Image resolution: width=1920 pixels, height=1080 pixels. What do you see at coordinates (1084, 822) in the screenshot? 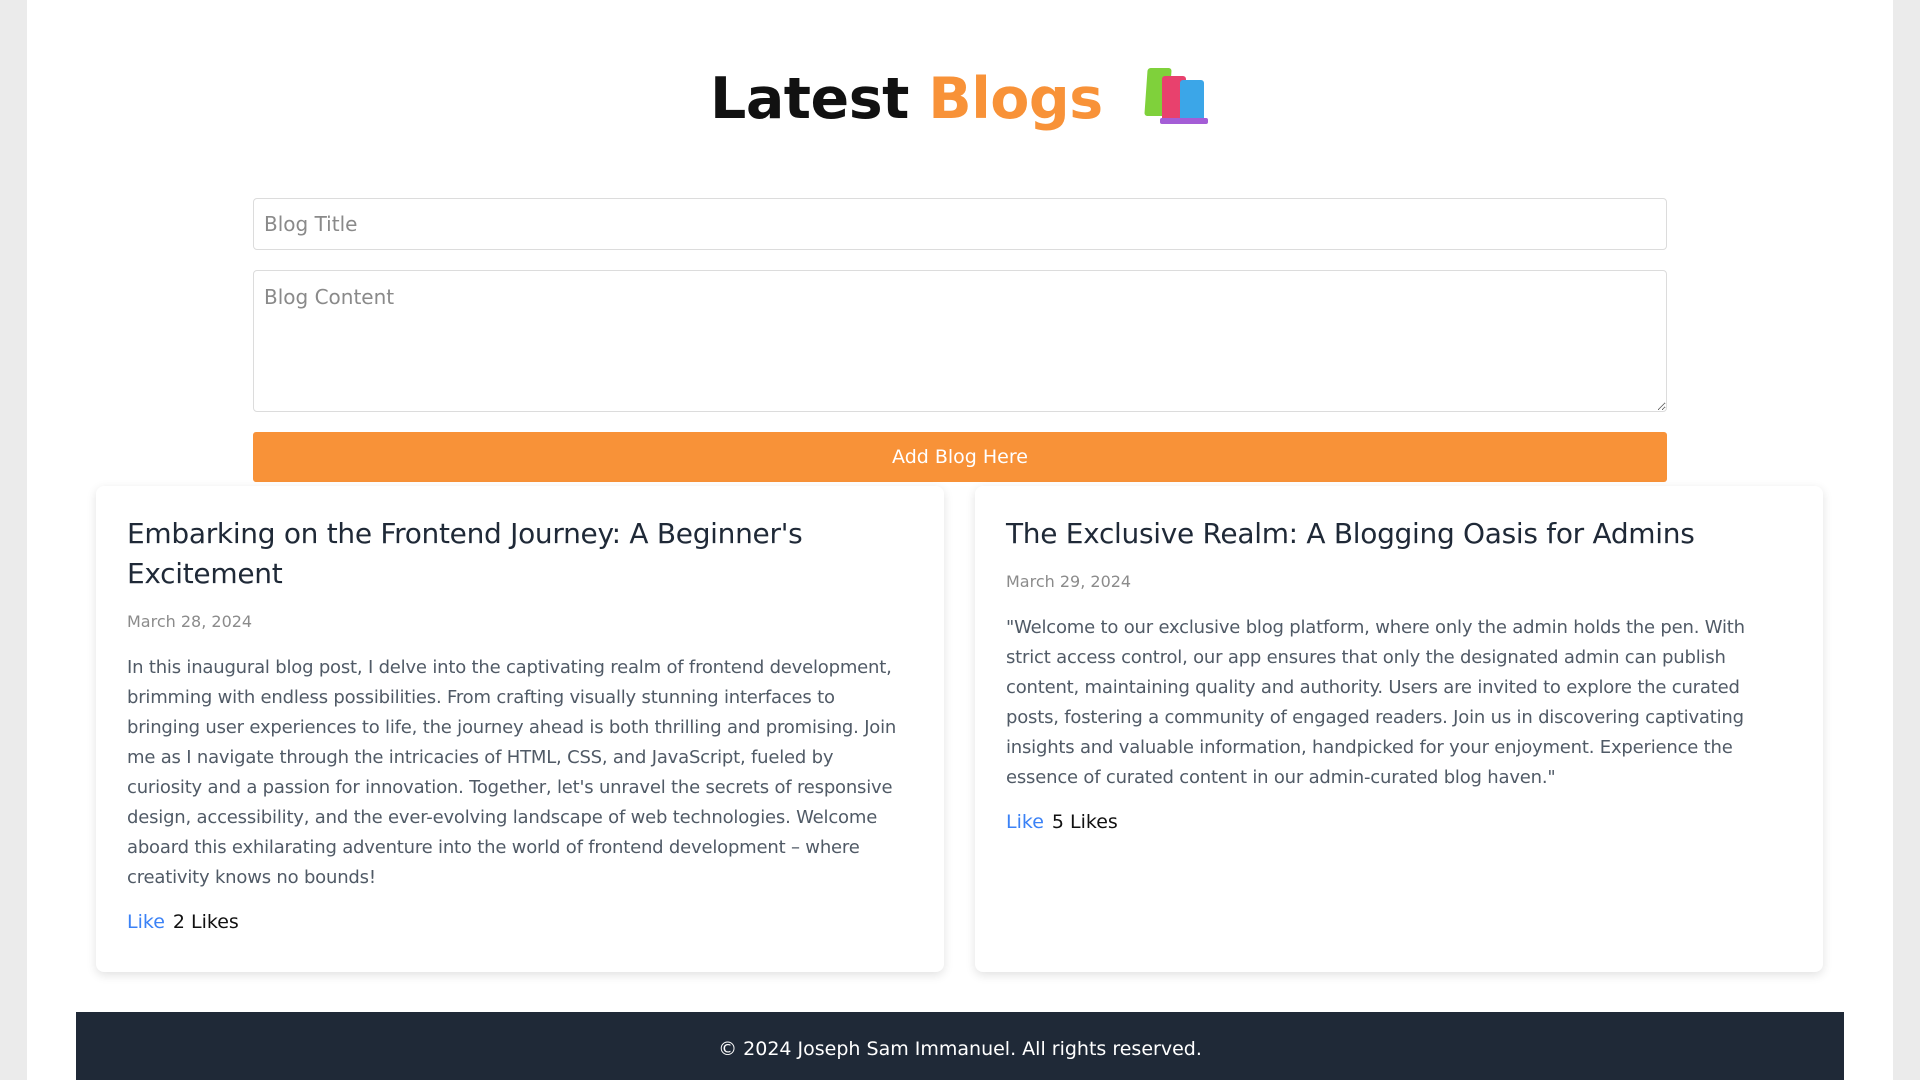
I see `likes-count: 5 Likes` at bounding box center [1084, 822].